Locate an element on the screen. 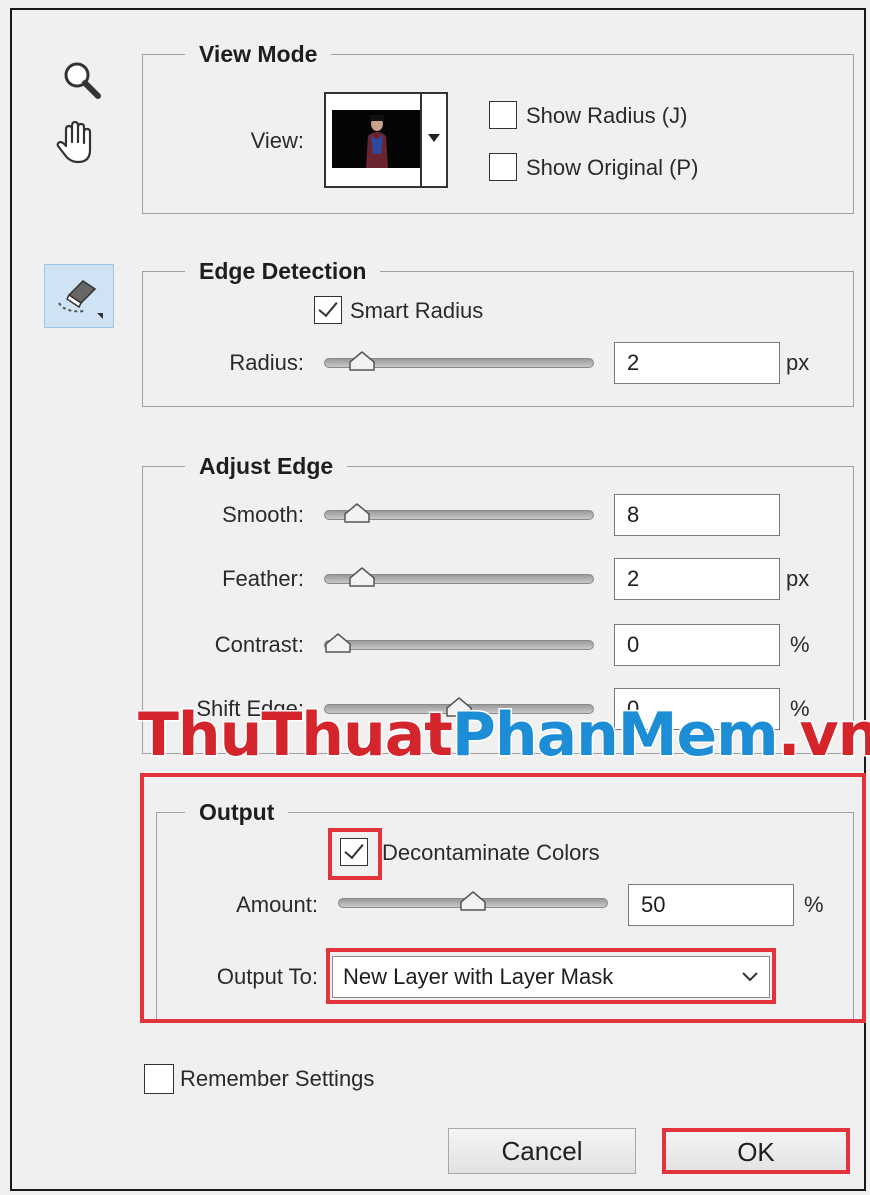  ok-highlight is located at coordinates (756, 1151).